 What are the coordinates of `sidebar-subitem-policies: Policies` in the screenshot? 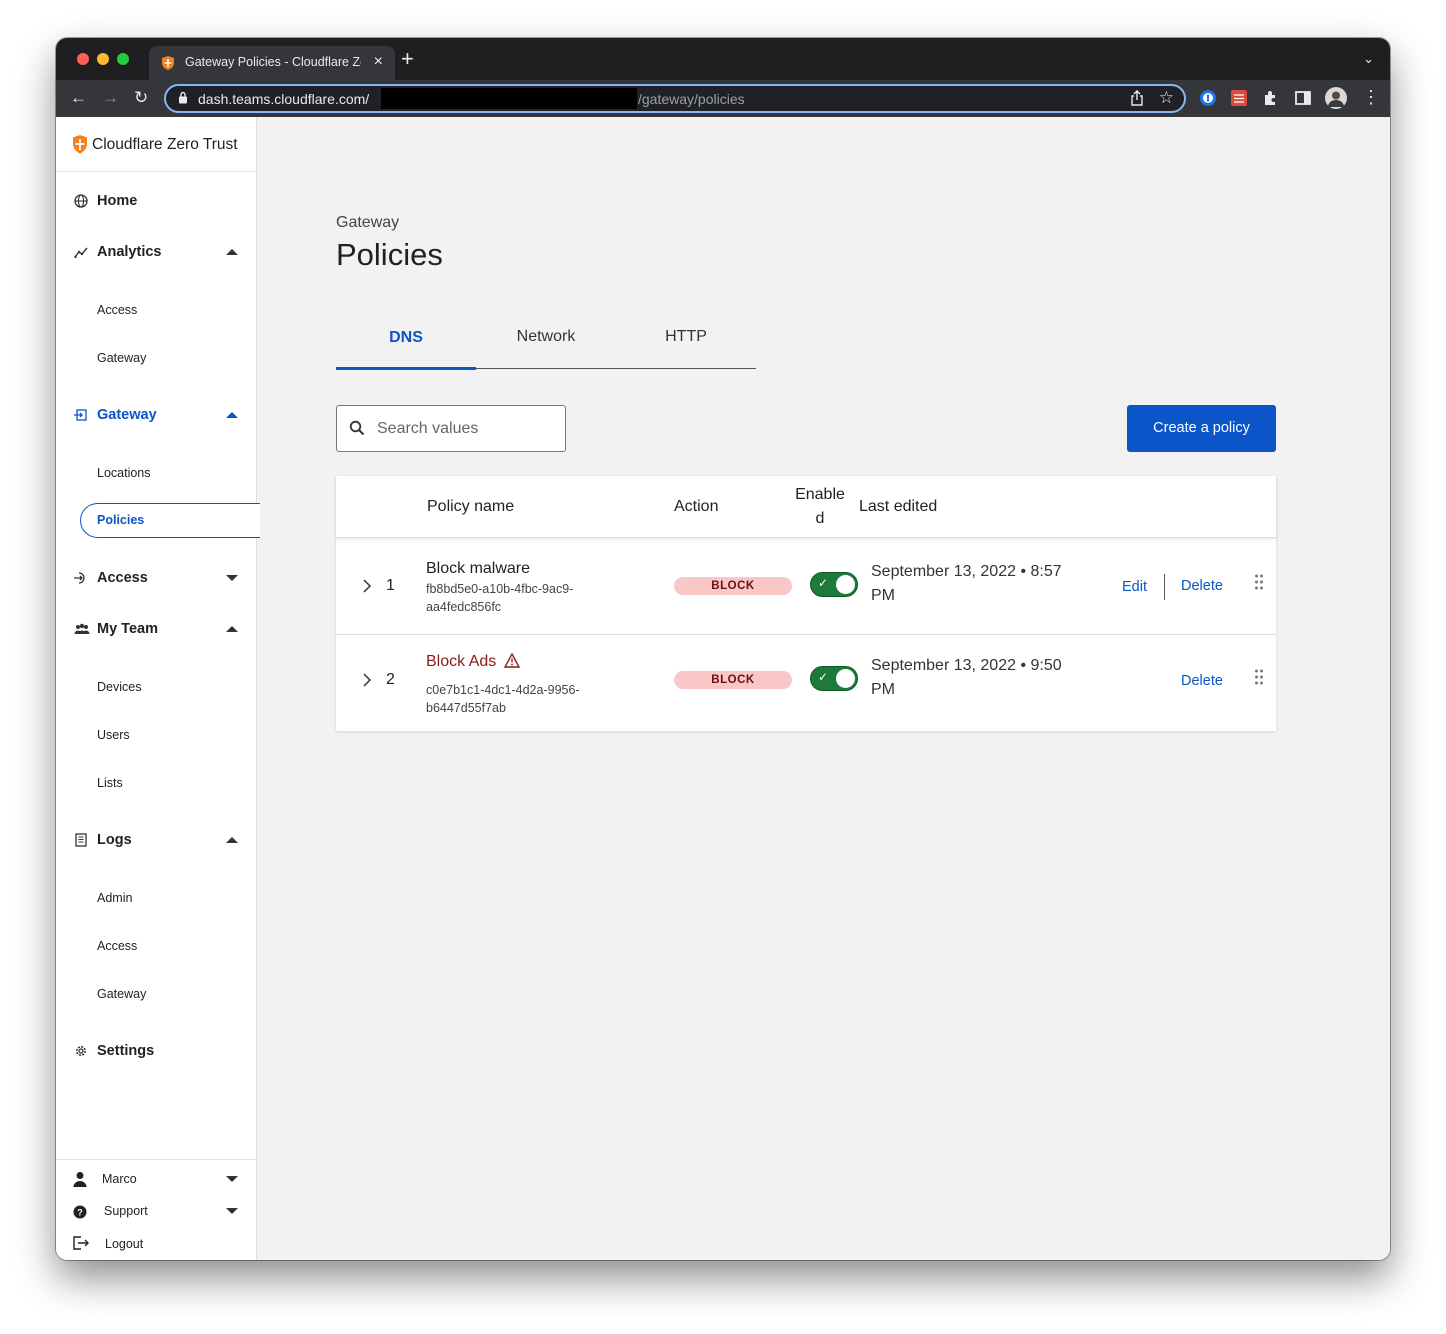 It's located at (170, 520).